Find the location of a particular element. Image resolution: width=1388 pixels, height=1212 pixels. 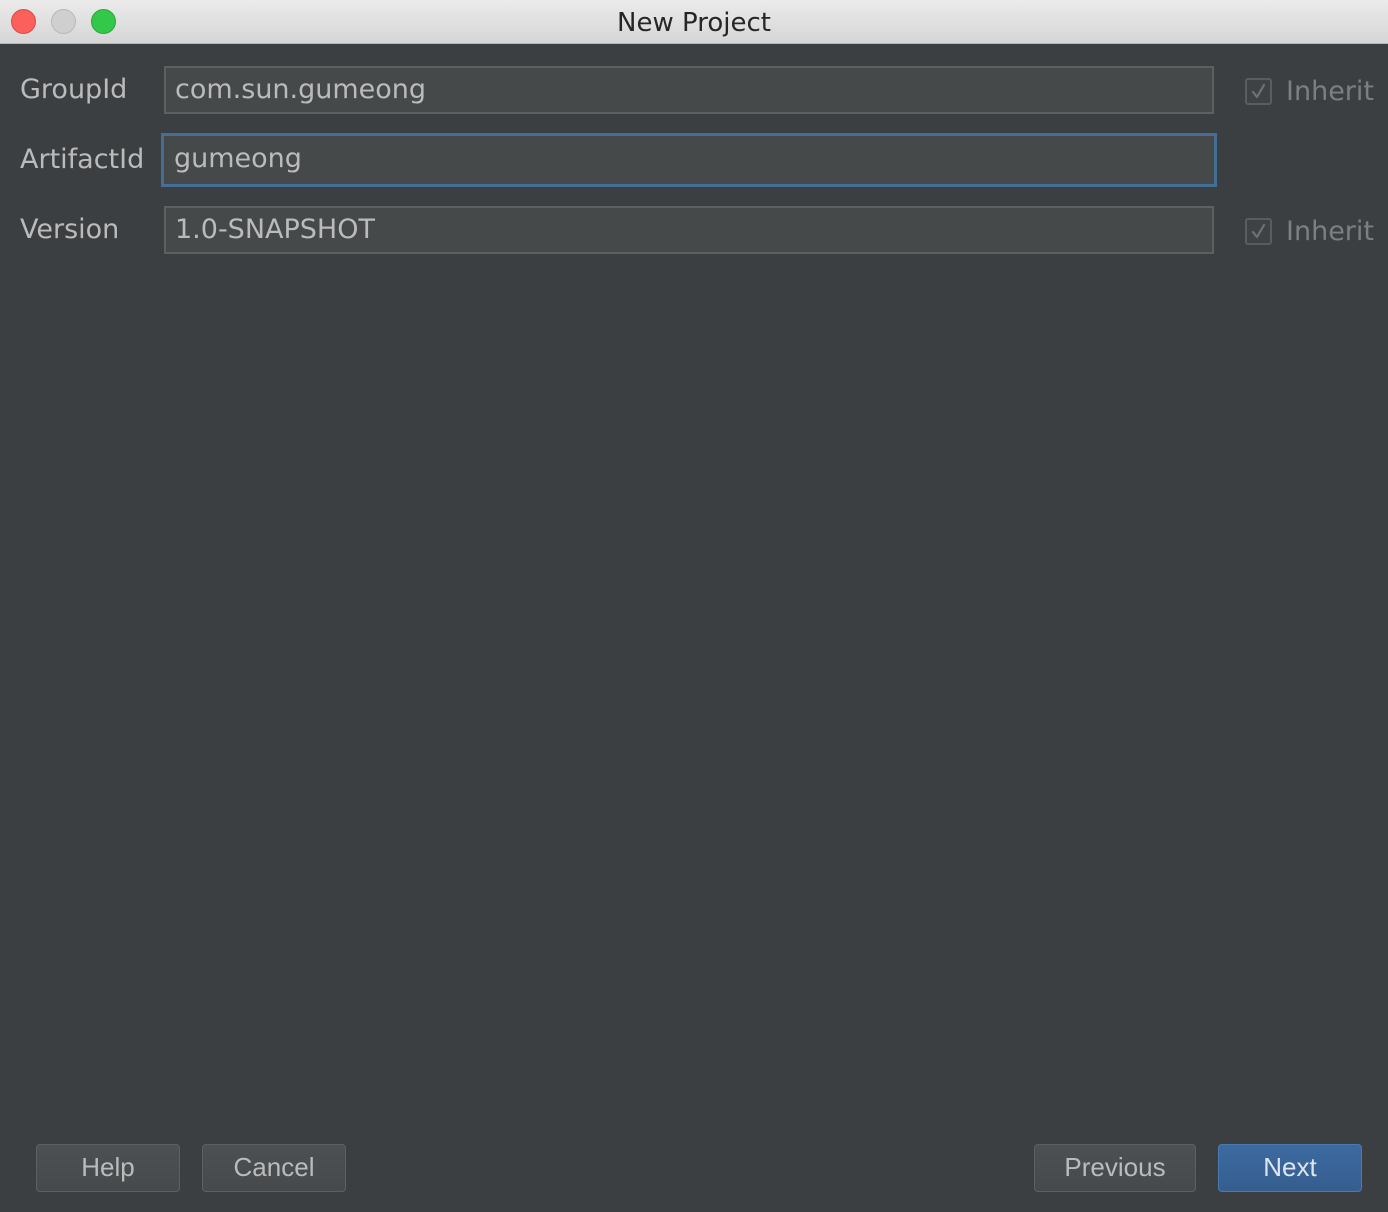

version-label: Version is located at coordinates (70, 229).